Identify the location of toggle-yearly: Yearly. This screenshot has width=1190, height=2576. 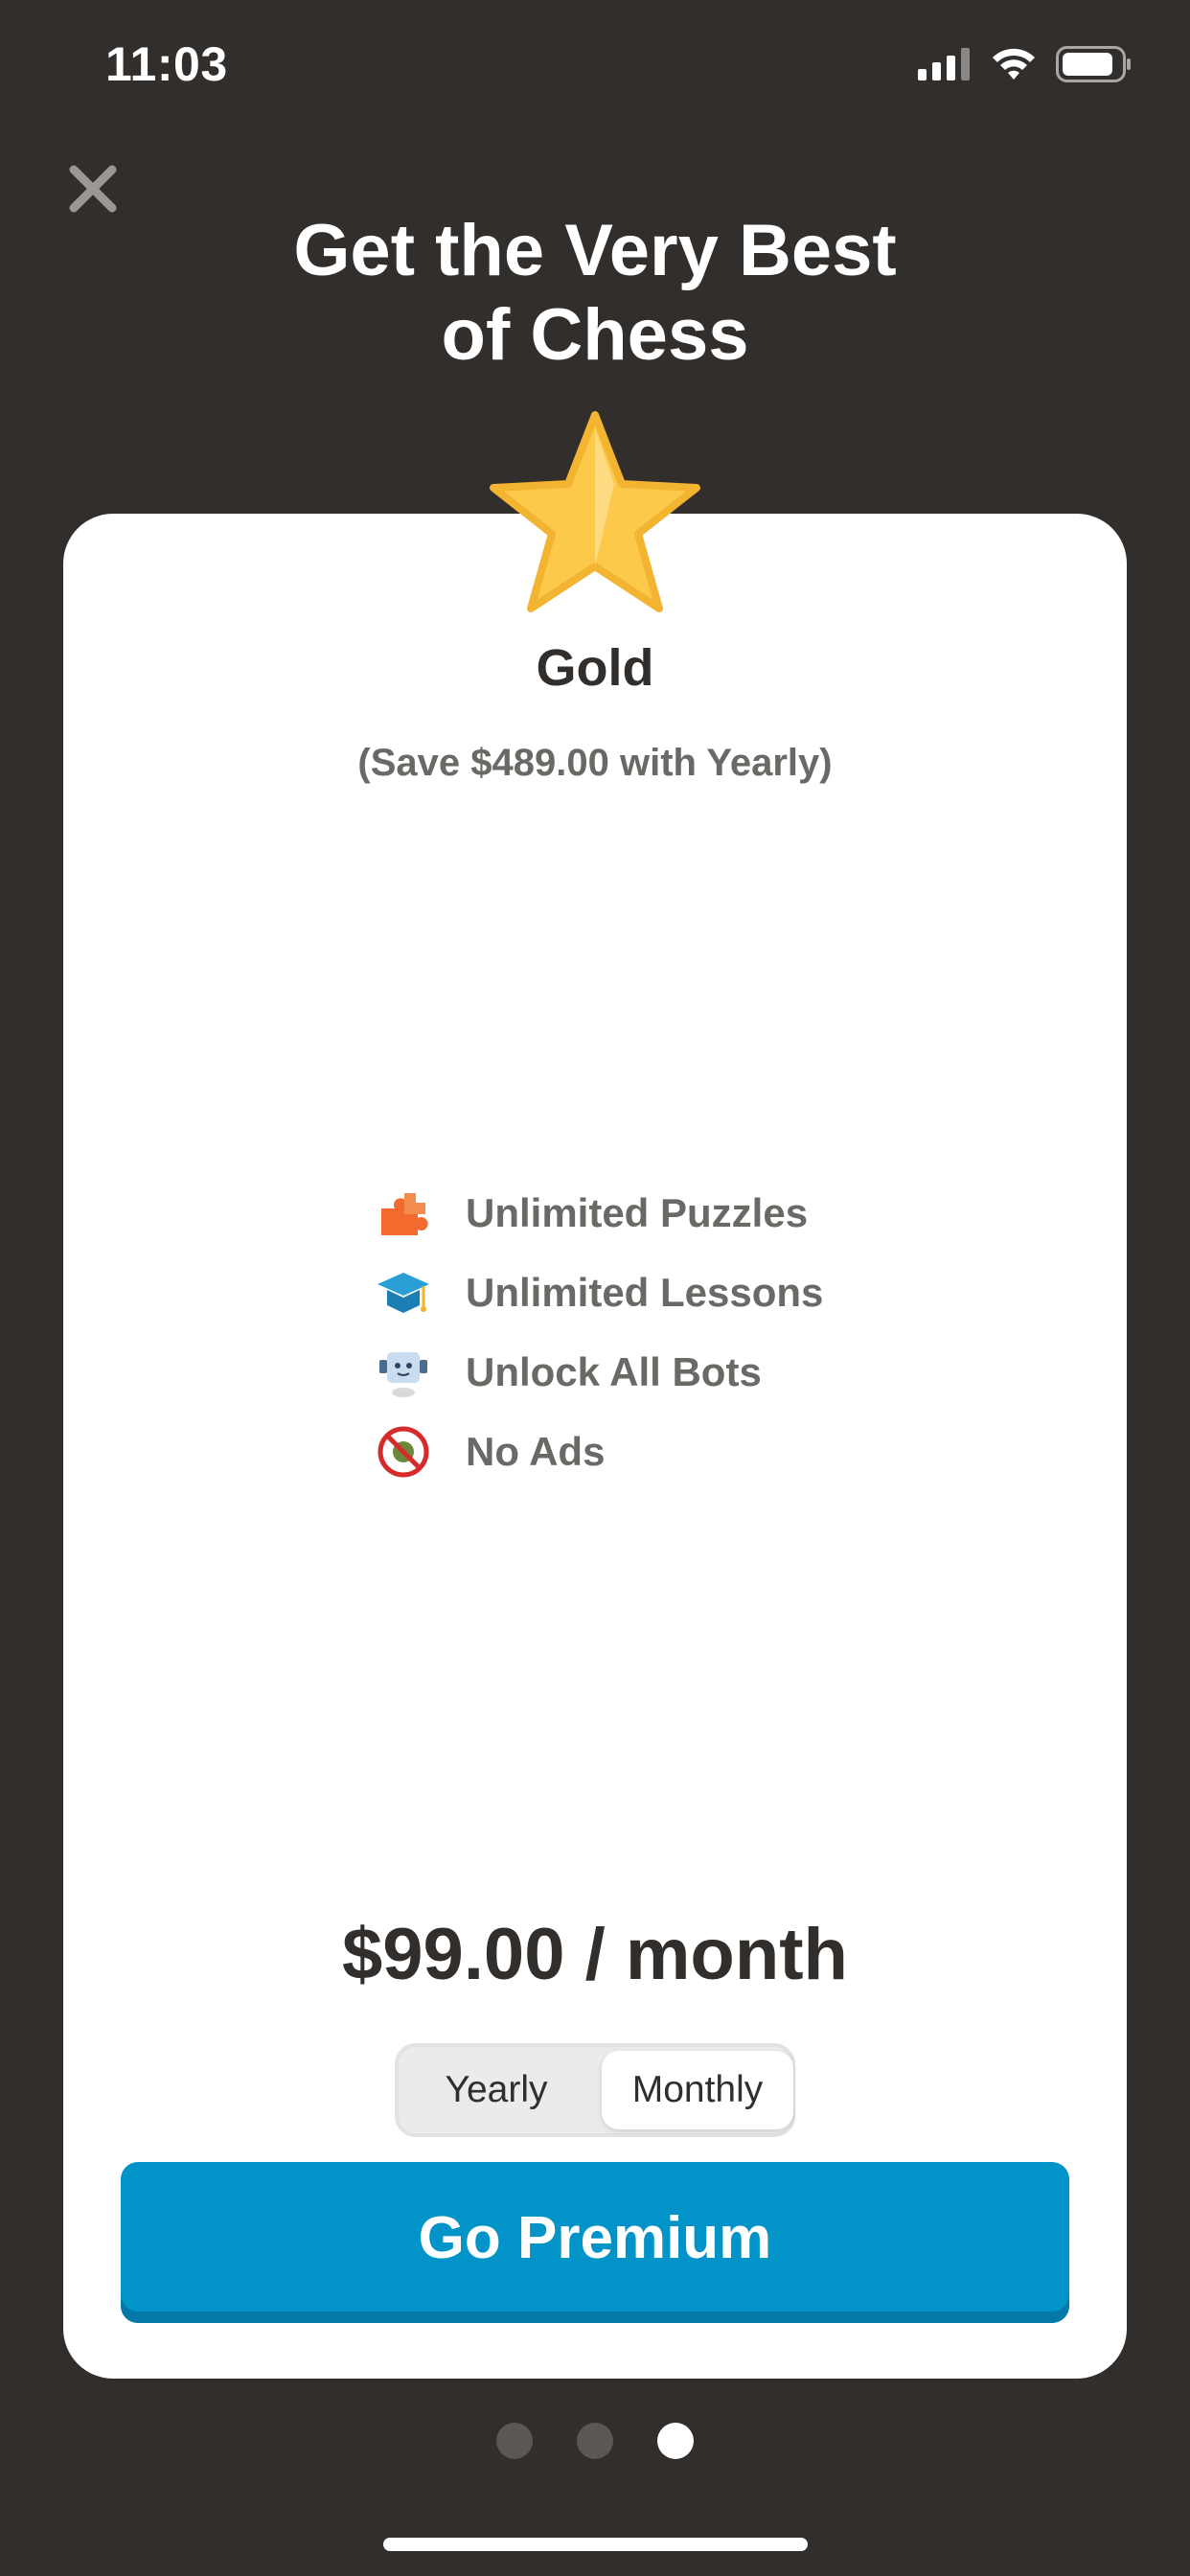
(497, 2090).